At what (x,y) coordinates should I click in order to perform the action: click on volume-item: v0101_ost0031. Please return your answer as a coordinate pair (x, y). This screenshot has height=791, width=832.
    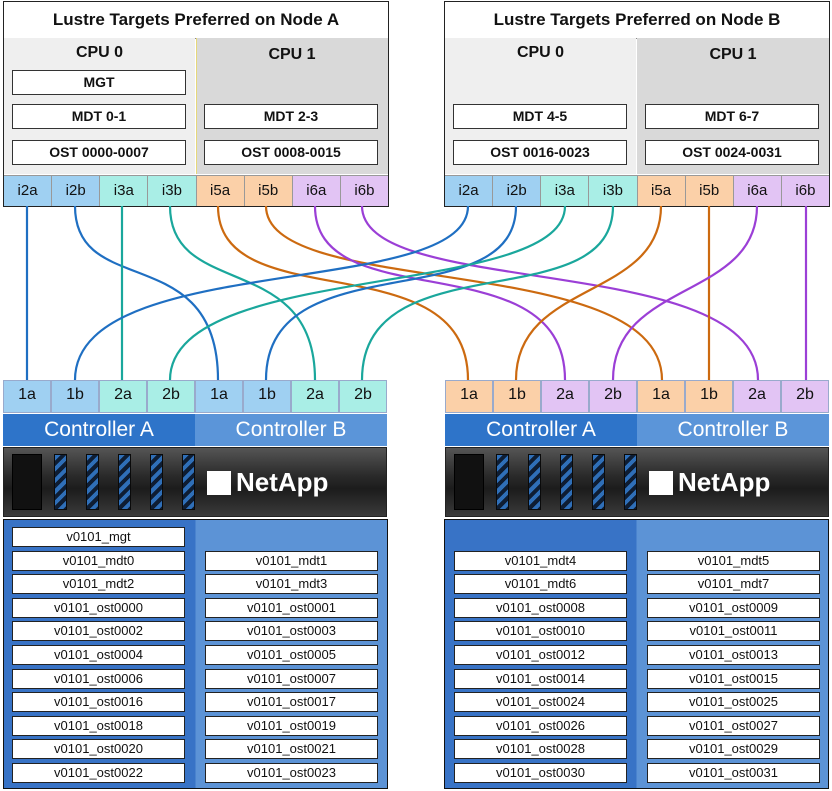
    Looking at the image, I should click on (733, 773).